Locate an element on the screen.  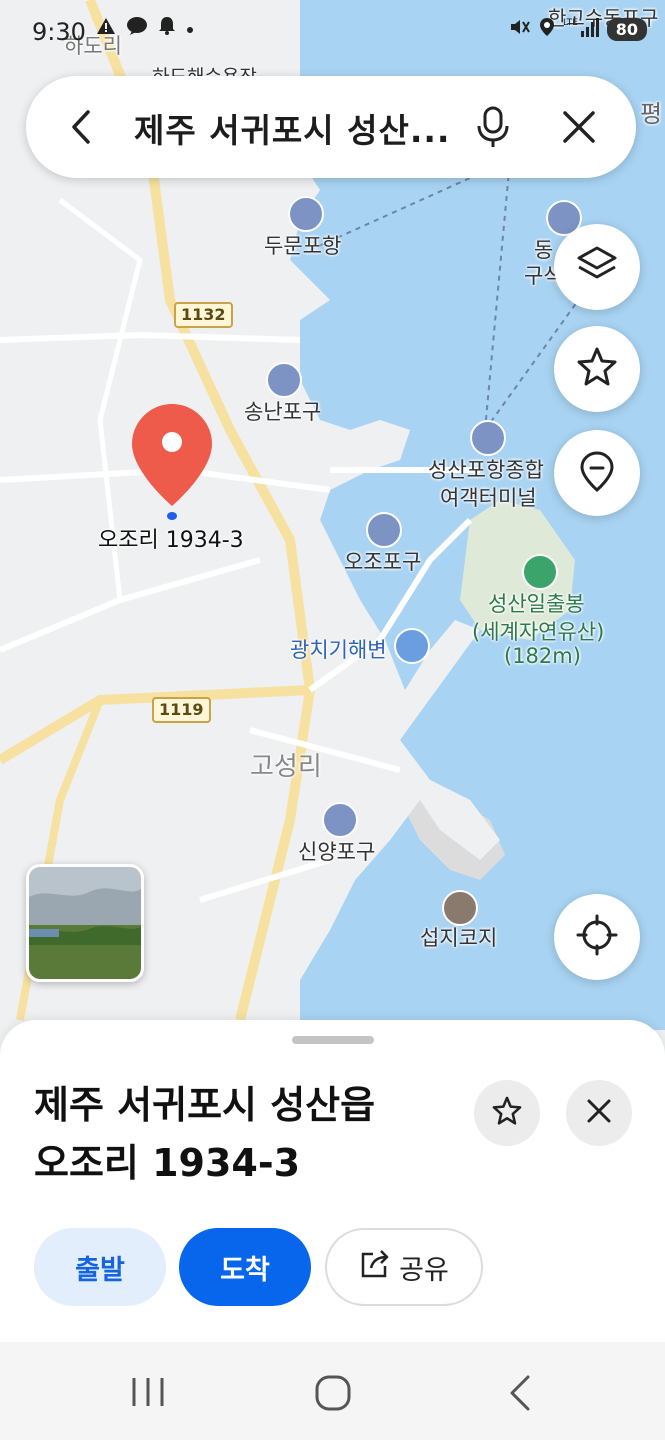
crosshair-icon is located at coordinates (597, 937).